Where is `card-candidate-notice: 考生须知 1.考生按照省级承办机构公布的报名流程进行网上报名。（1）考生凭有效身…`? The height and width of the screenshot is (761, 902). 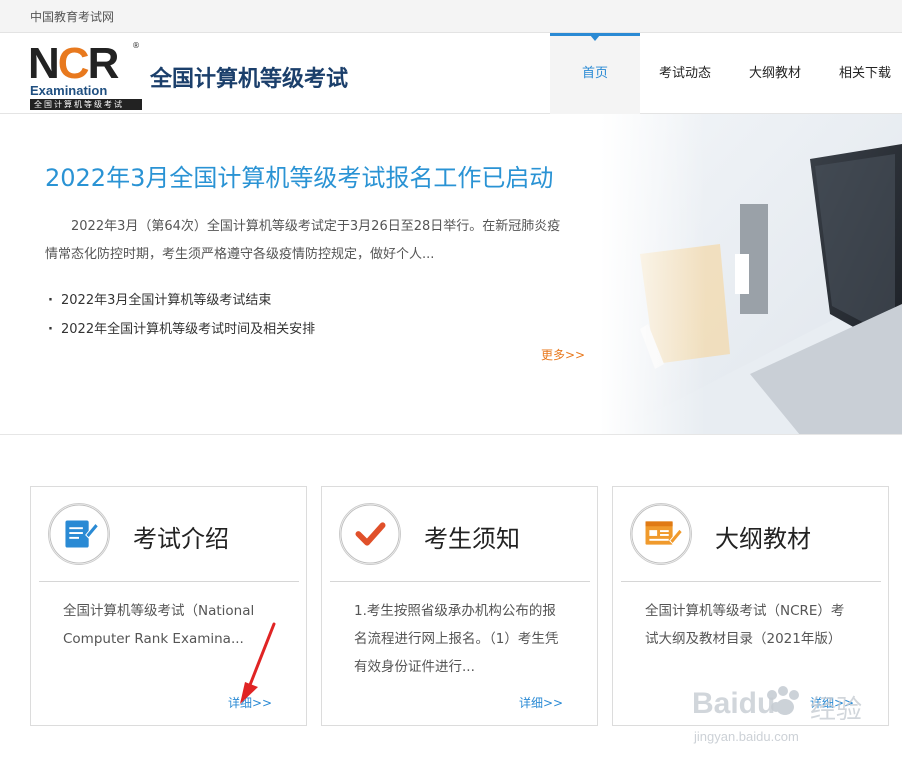 card-candidate-notice: 考生须知 1.考生按照省级承办机构公布的报名流程进行网上报名。（1）考生凭有效身… is located at coordinates (459, 606).